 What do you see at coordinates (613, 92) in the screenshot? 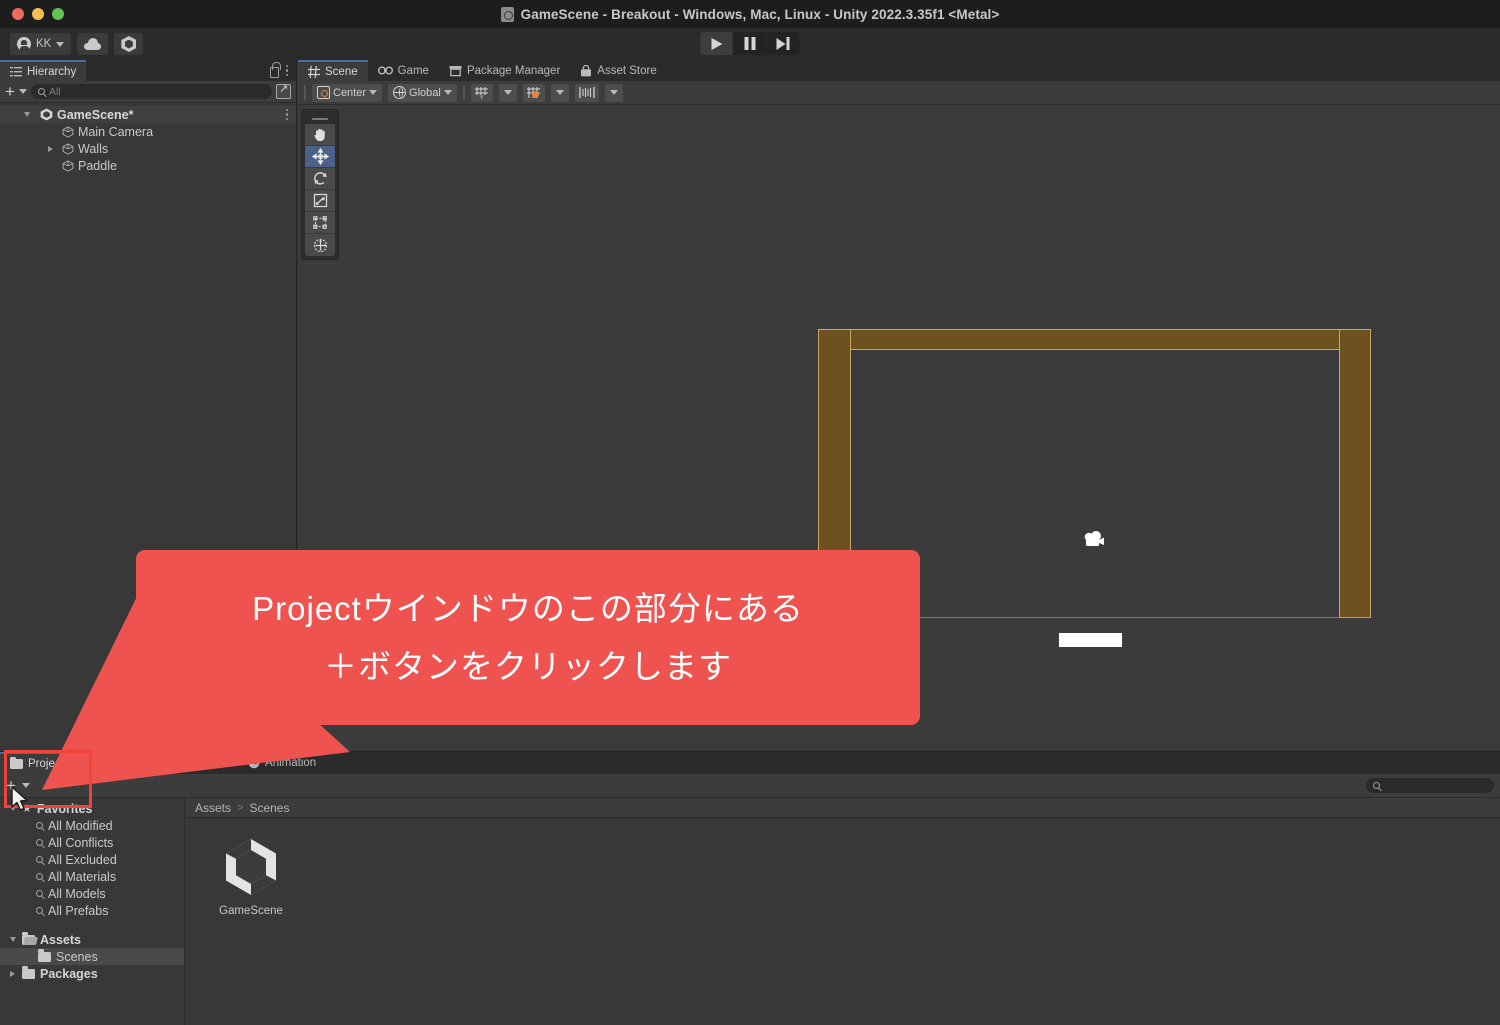
I see `component-tools-dropdown` at bounding box center [613, 92].